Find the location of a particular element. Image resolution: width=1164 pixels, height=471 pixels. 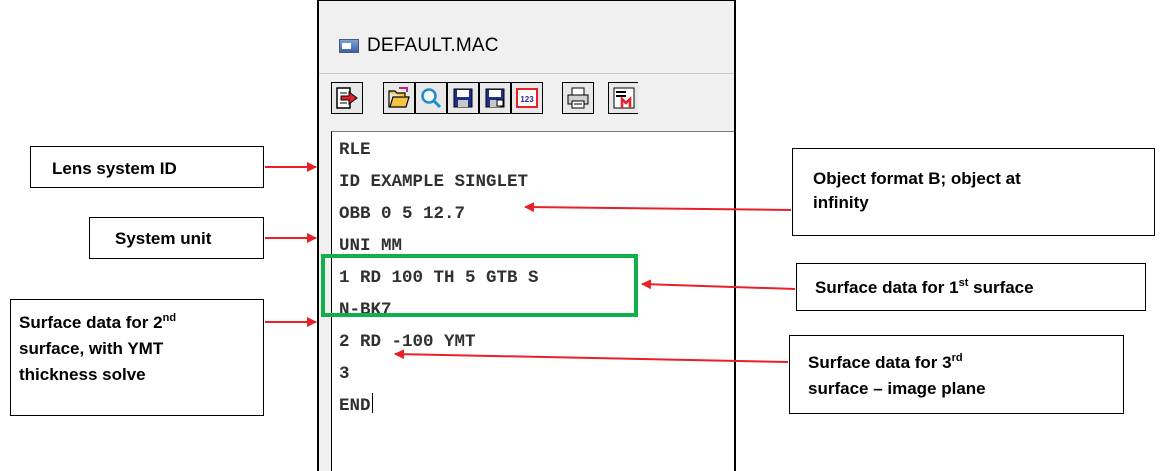

save-as-icon is located at coordinates (495, 98).